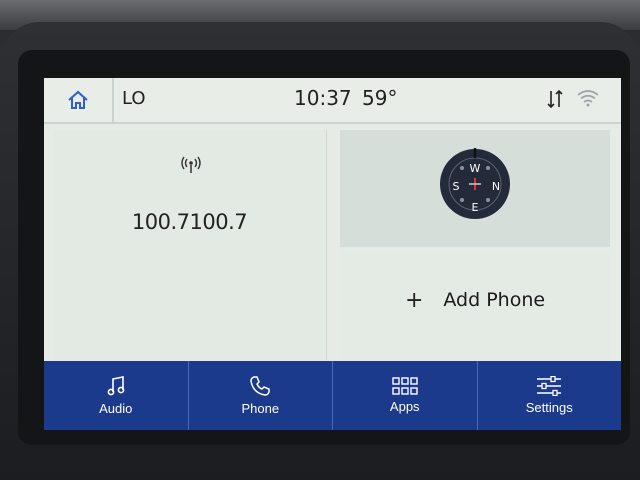 The width and height of the screenshot is (640, 480). I want to click on climate-status: LO, so click(134, 98).